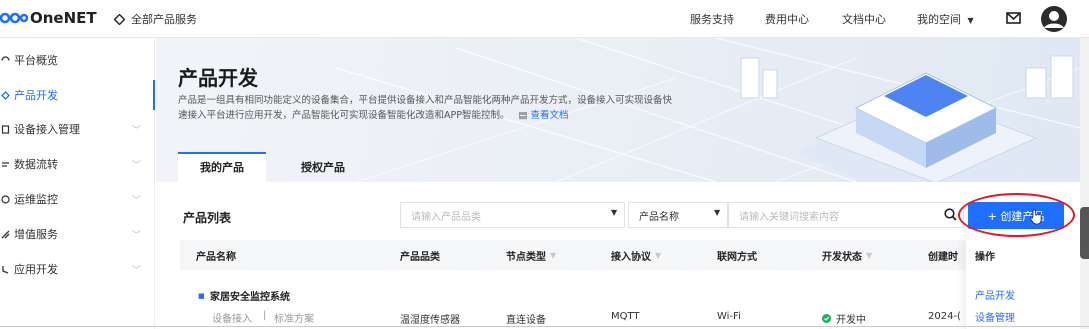 This screenshot has height=329, width=1089. What do you see at coordinates (631, 257) in the screenshot?
I see `header-label: 接入协议` at bounding box center [631, 257].